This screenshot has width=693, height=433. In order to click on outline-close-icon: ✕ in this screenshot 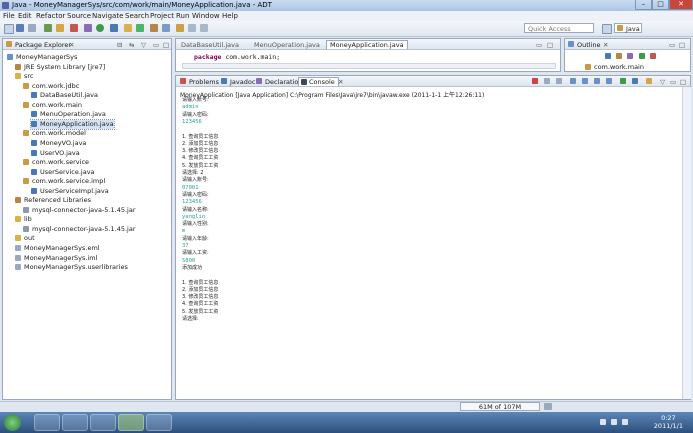, I will do `click(605, 45)`.